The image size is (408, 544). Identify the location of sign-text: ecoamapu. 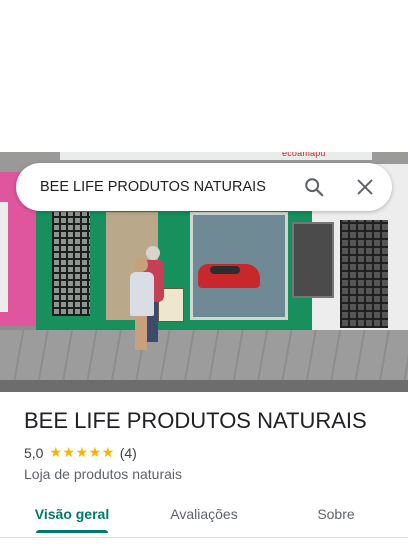
(304, 155).